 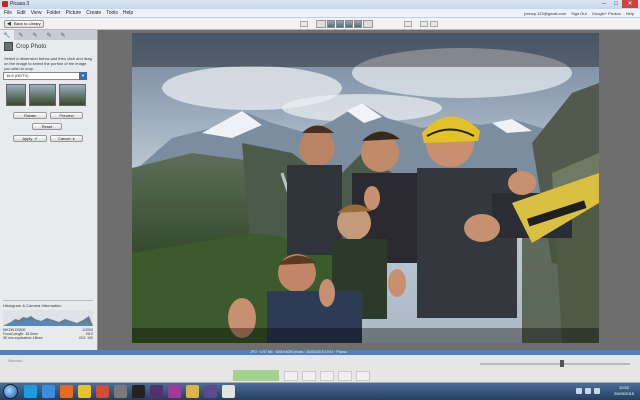 I want to click on word-icon, so click(x=174, y=391).